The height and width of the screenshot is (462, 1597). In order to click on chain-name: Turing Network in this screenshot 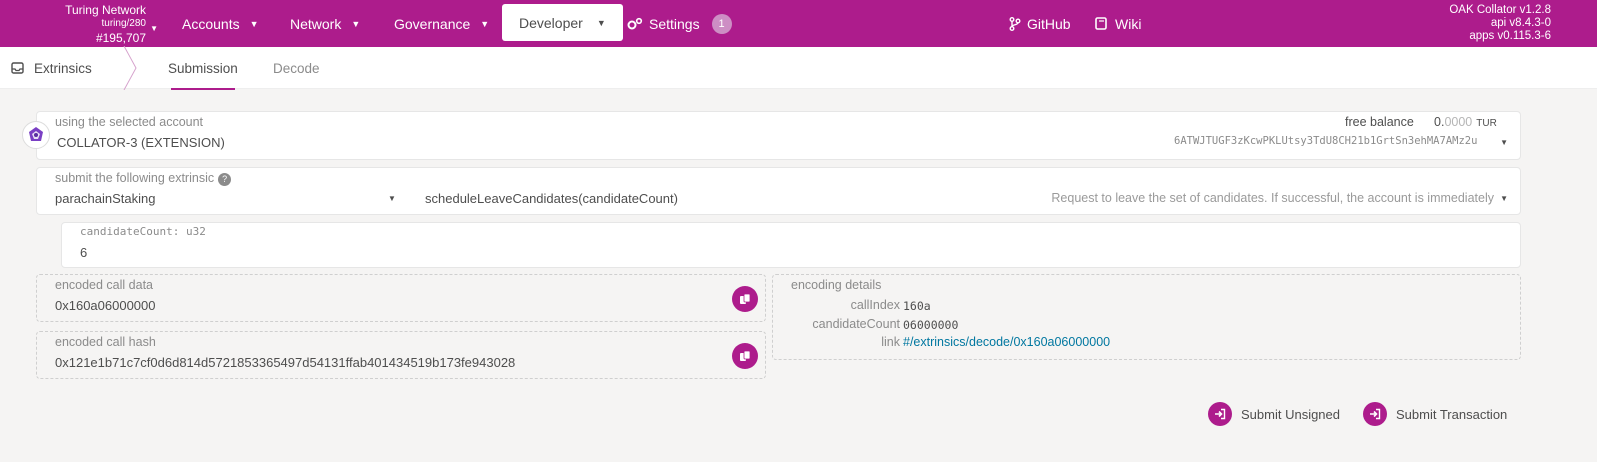, I will do `click(105, 10)`.